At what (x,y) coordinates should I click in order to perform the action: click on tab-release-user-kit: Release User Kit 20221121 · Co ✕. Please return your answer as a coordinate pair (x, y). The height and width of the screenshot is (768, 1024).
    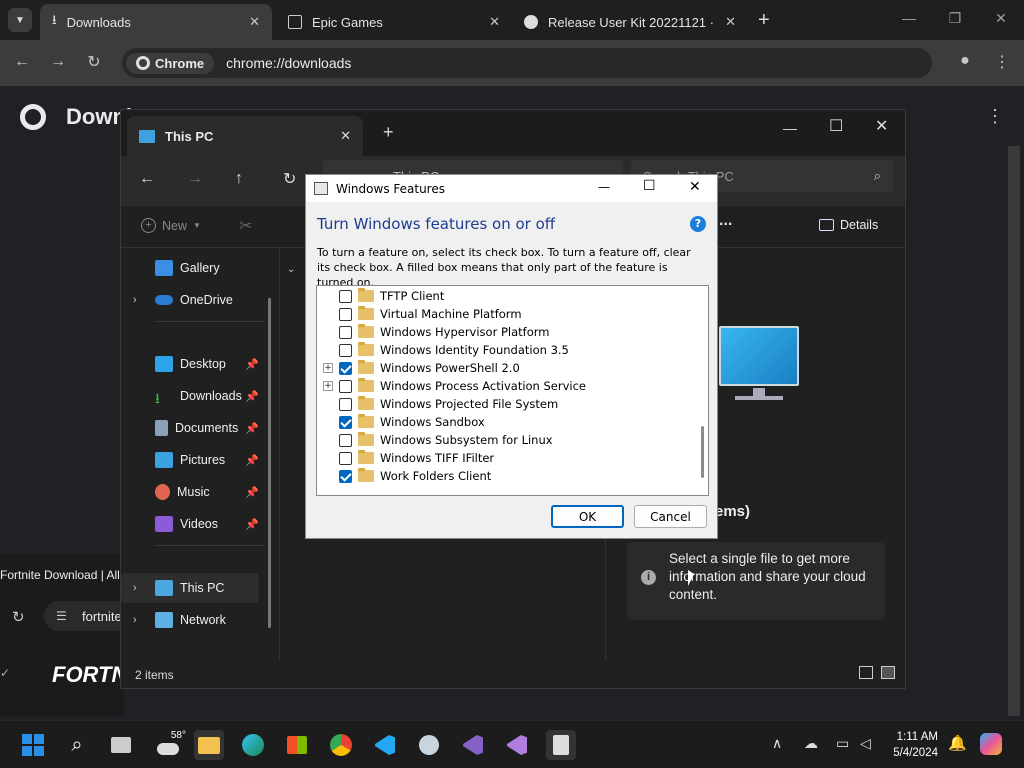
    Looking at the image, I should click on (630, 22).